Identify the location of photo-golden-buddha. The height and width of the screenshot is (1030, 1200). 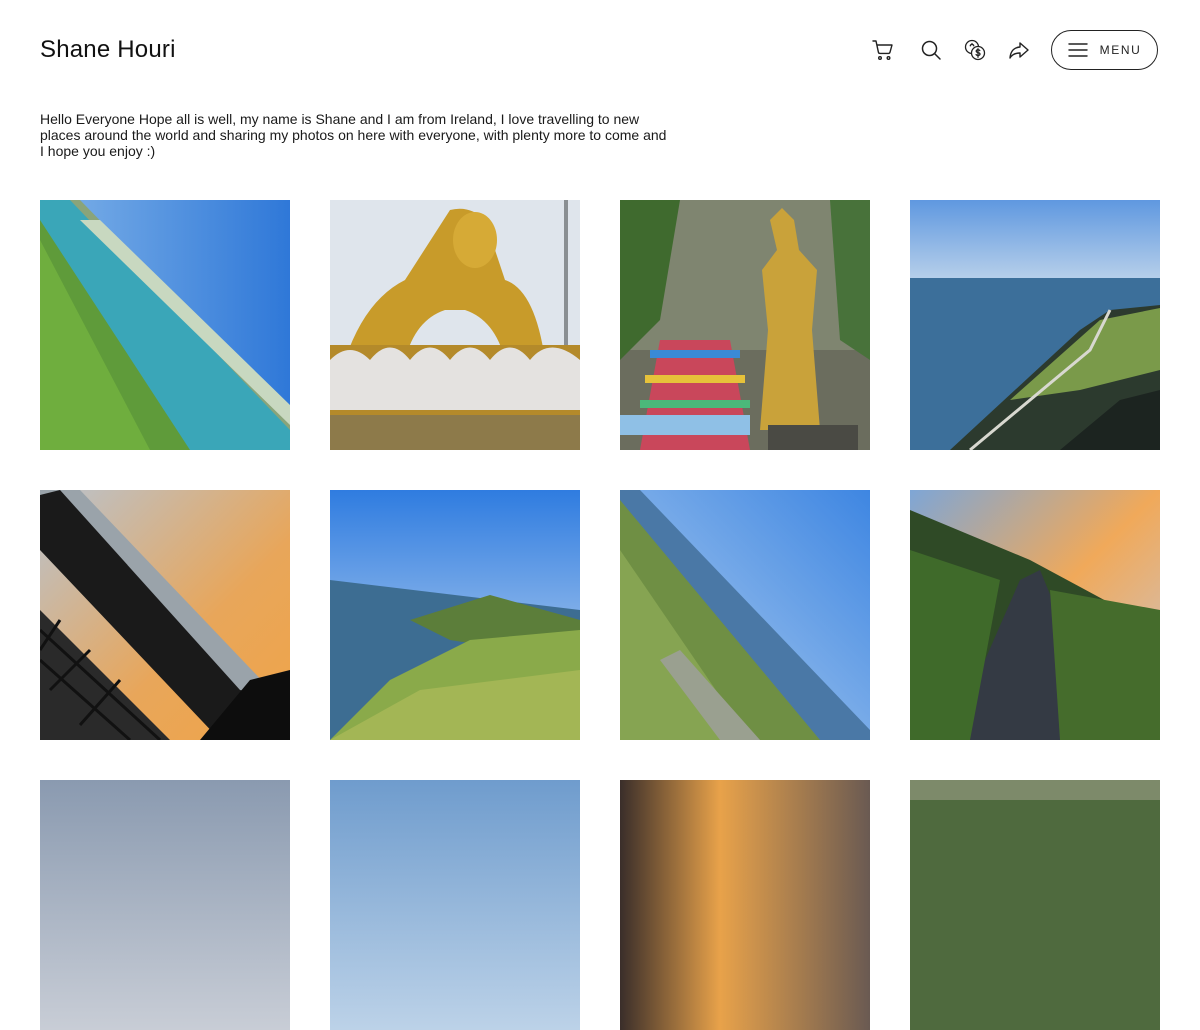
(455, 325).